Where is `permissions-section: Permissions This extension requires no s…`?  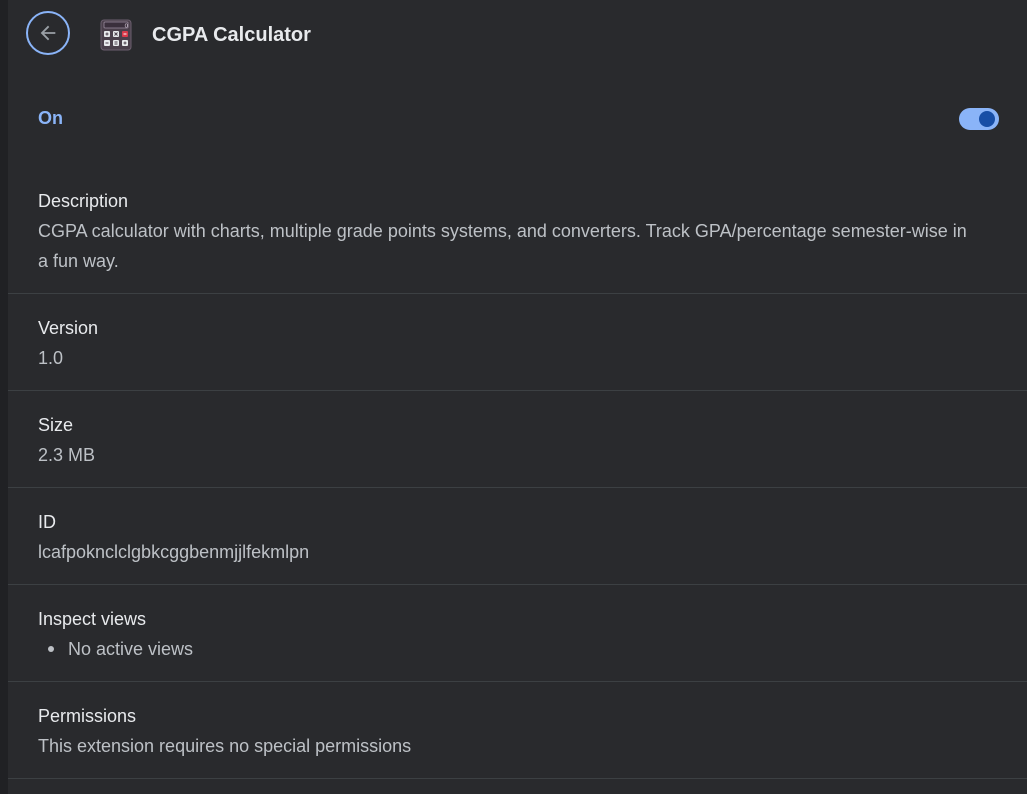 permissions-section: Permissions This extension requires no s… is located at coordinates (517, 730).